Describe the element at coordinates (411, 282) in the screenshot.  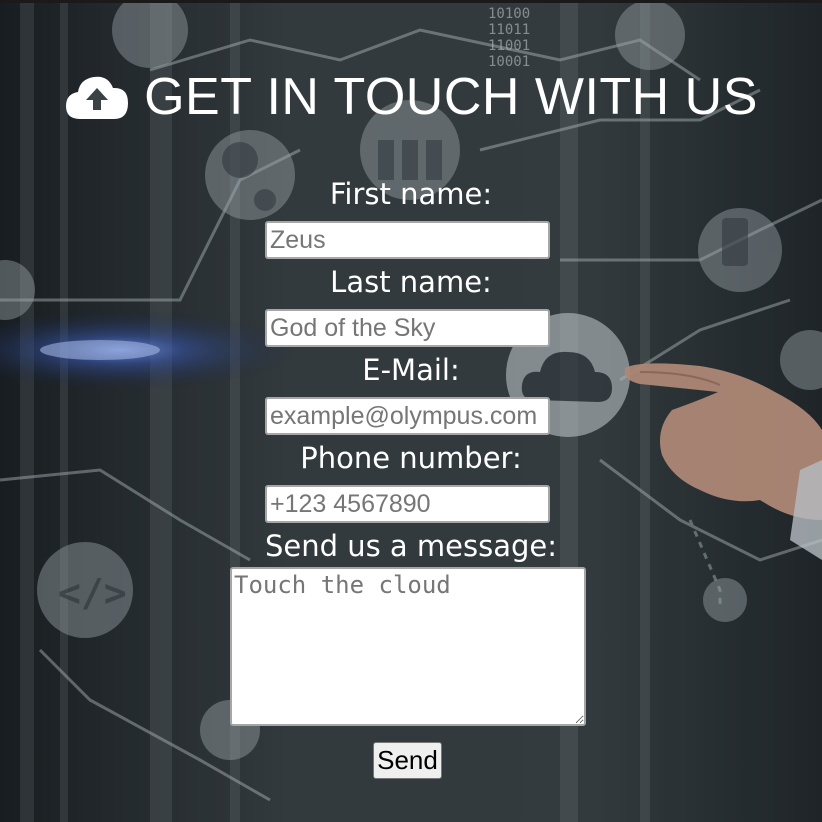
I see `last-name-label: Last name:` at that location.